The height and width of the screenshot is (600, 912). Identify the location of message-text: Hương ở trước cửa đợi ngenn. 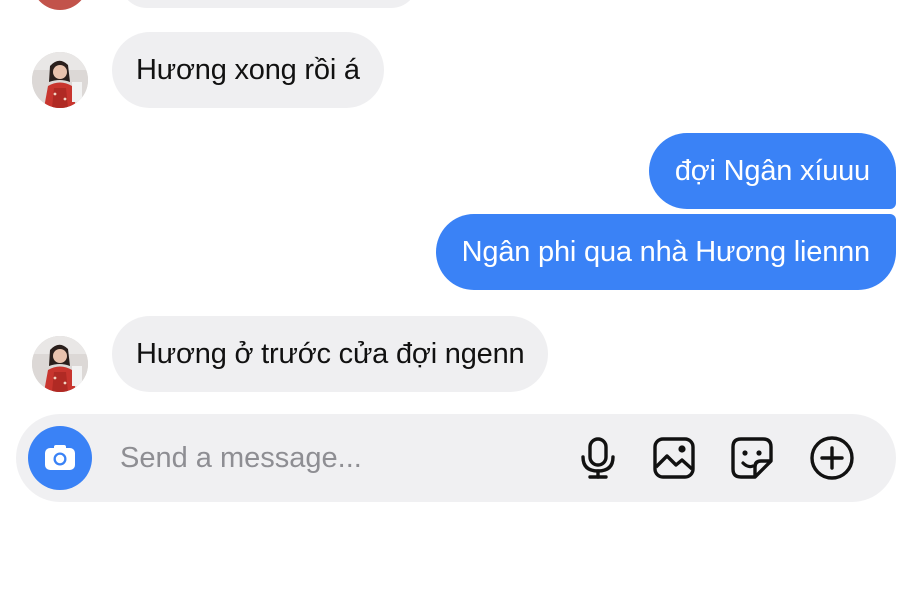
(330, 353).